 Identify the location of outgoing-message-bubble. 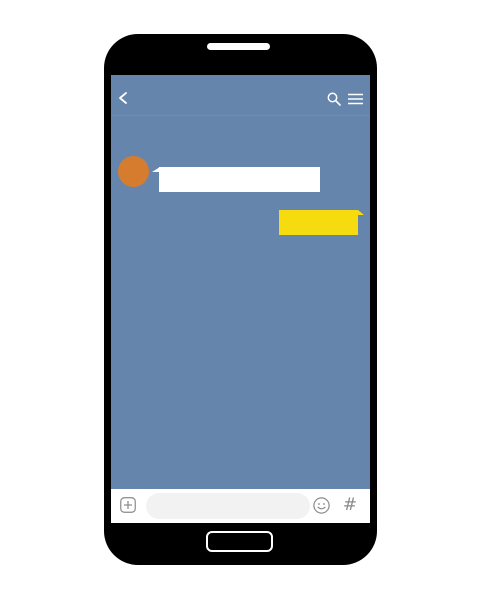
(318, 222).